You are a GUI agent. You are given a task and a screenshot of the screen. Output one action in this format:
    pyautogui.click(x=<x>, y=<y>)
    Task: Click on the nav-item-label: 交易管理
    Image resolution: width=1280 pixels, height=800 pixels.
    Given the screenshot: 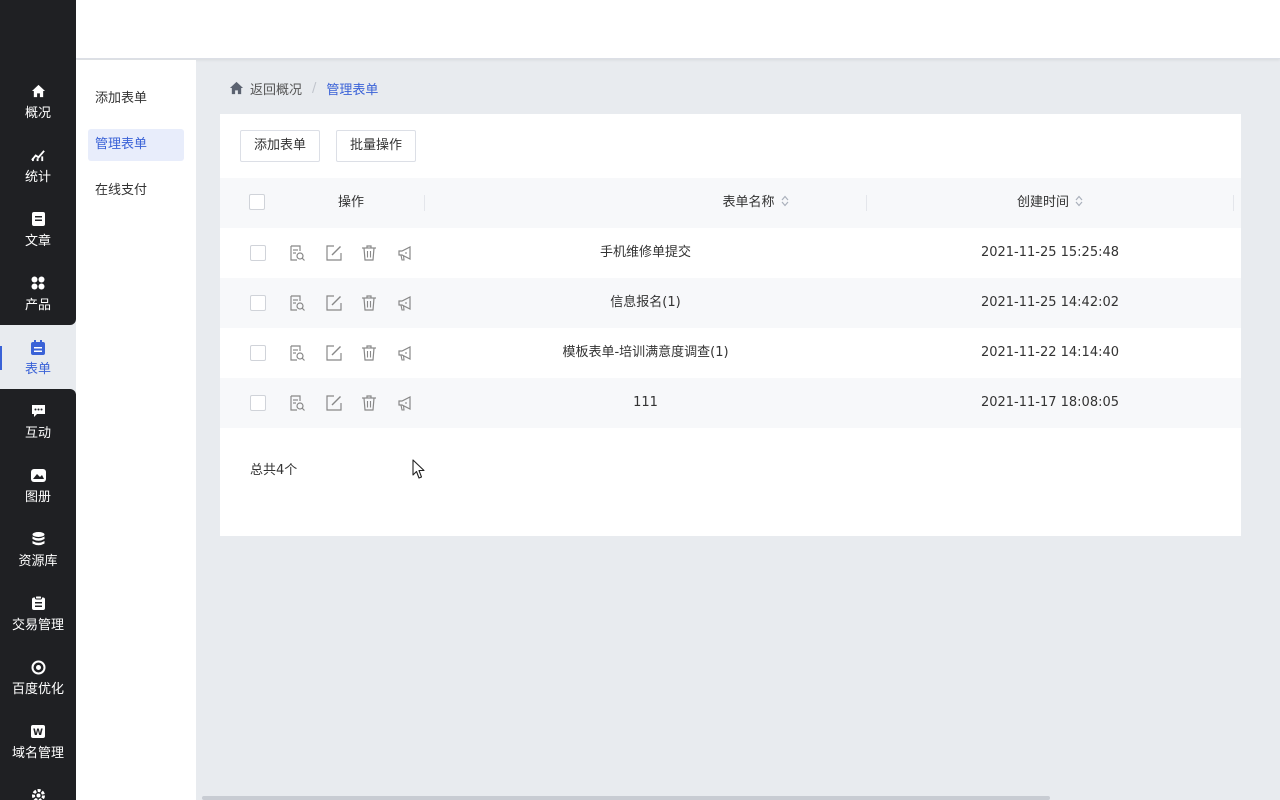 What is the action you would take?
    pyautogui.click(x=37, y=625)
    